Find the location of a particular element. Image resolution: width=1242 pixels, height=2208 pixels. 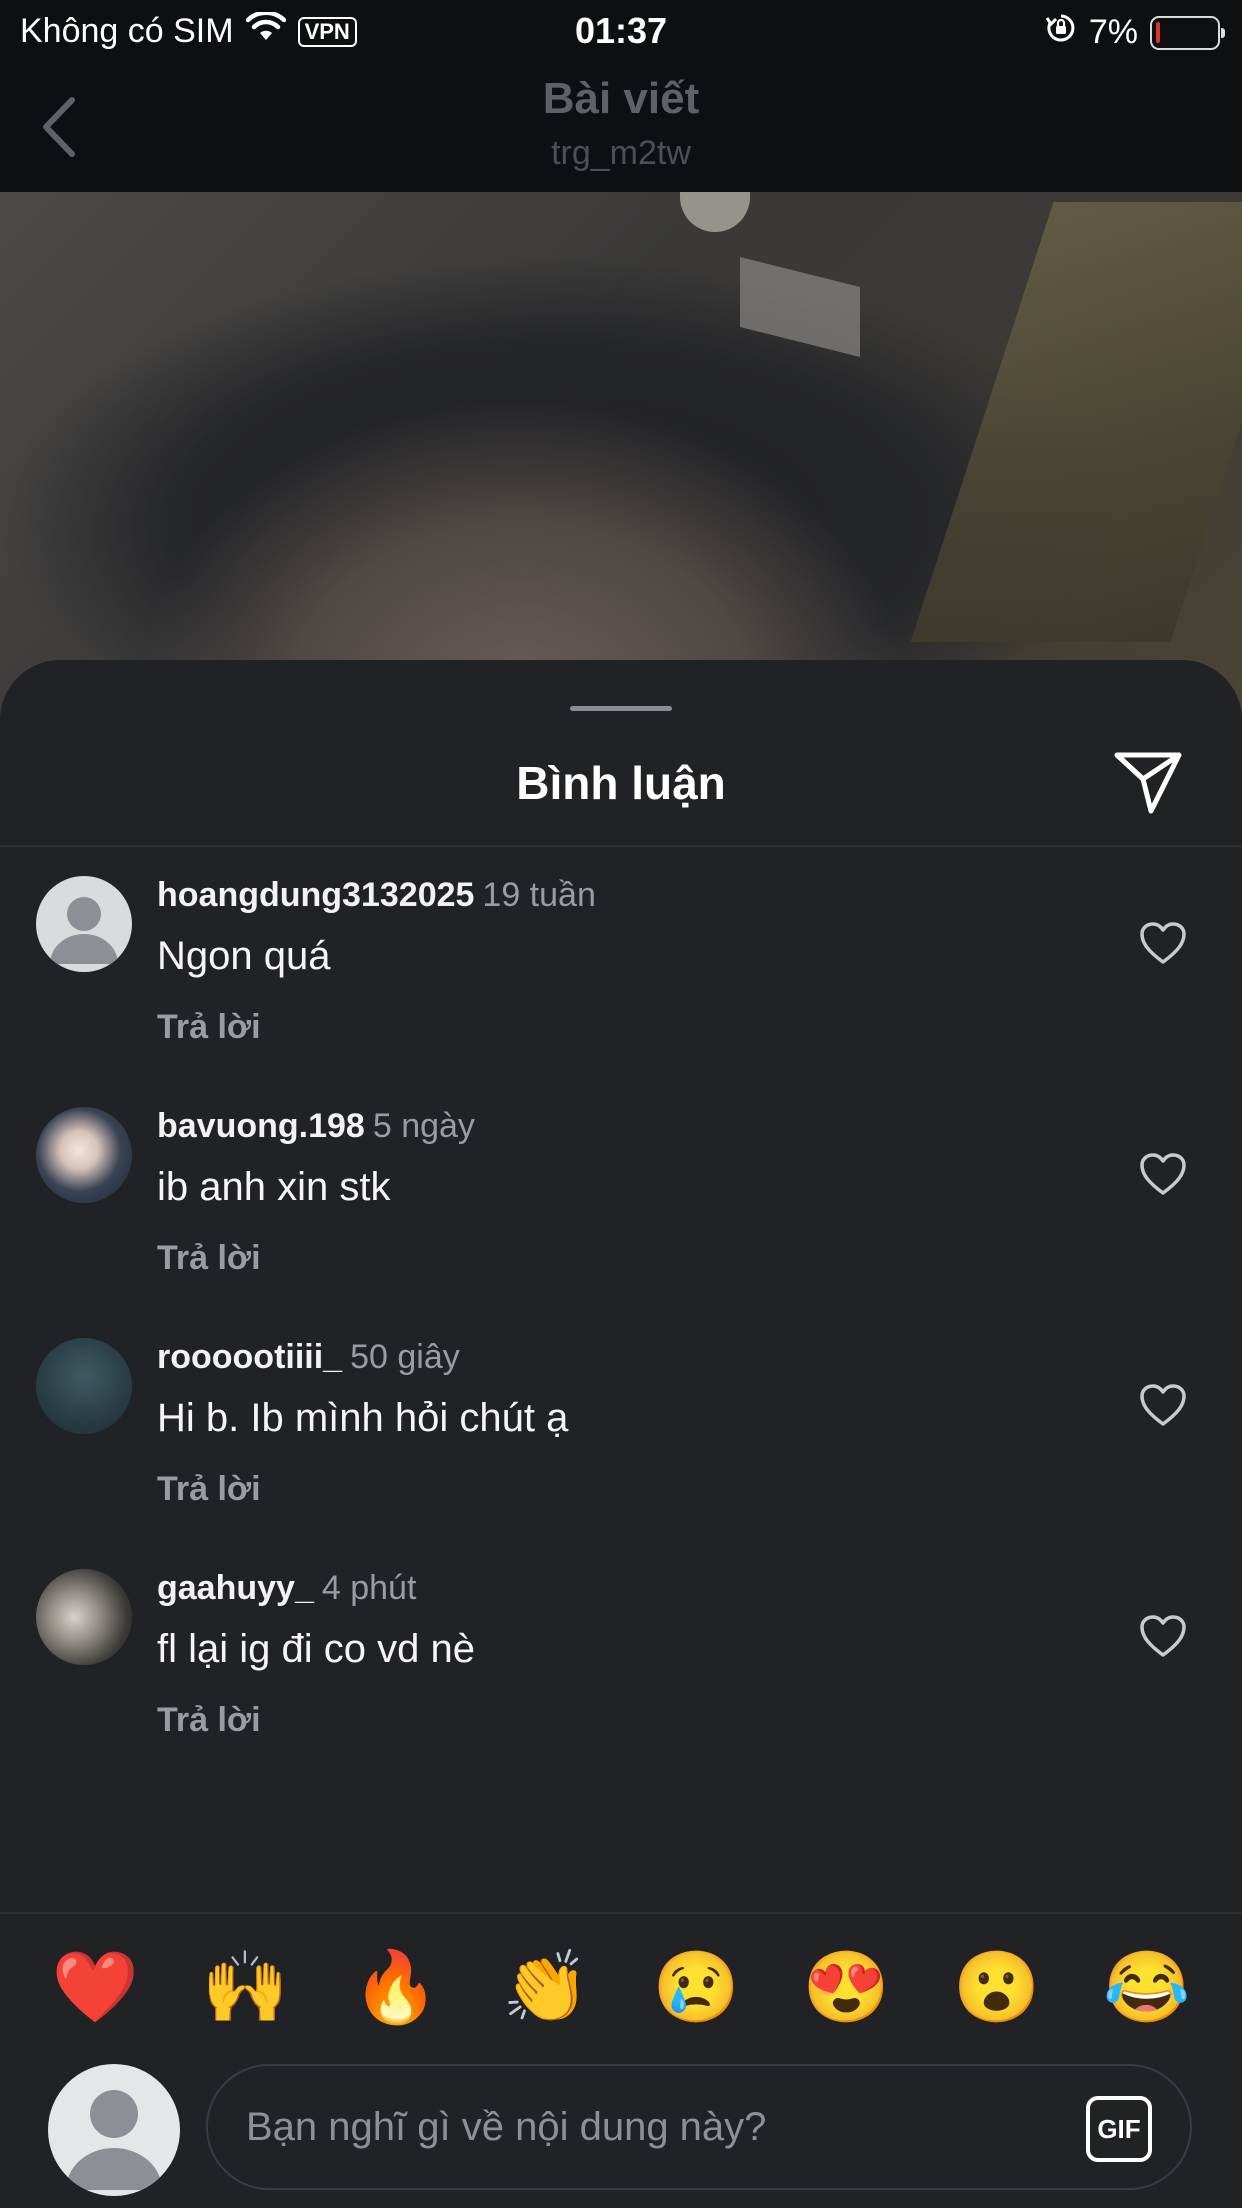

status-bar: Không có SIM VPN 01:37 7% is located at coordinates (621, 31).